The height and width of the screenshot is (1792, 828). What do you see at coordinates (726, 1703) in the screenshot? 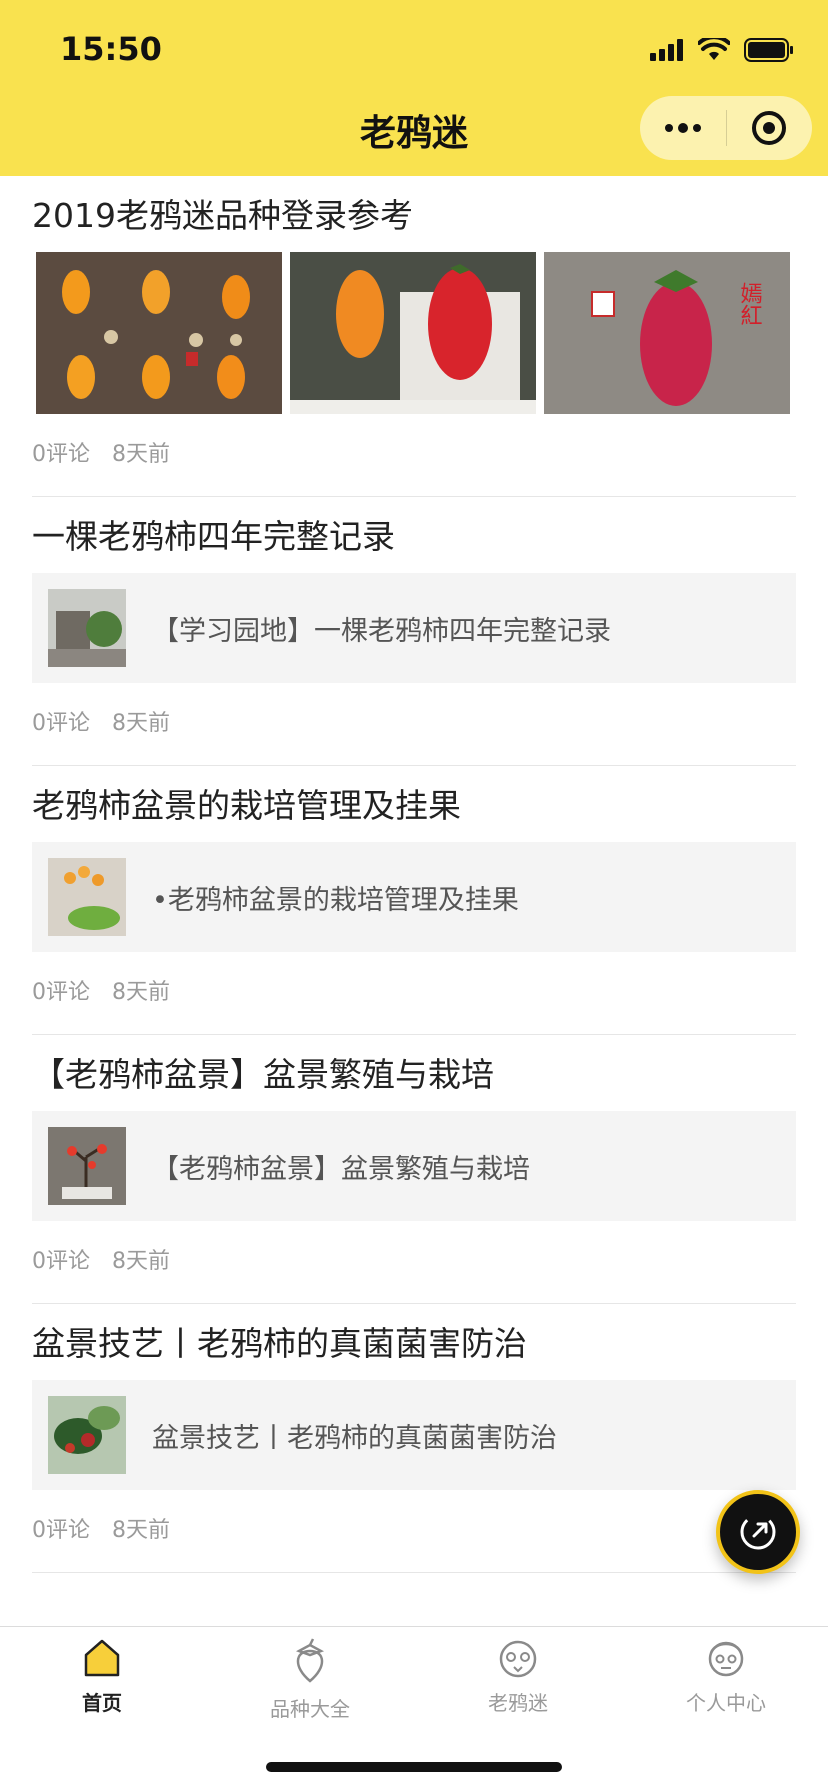
I see `tab-label: 个人中心` at bounding box center [726, 1703].